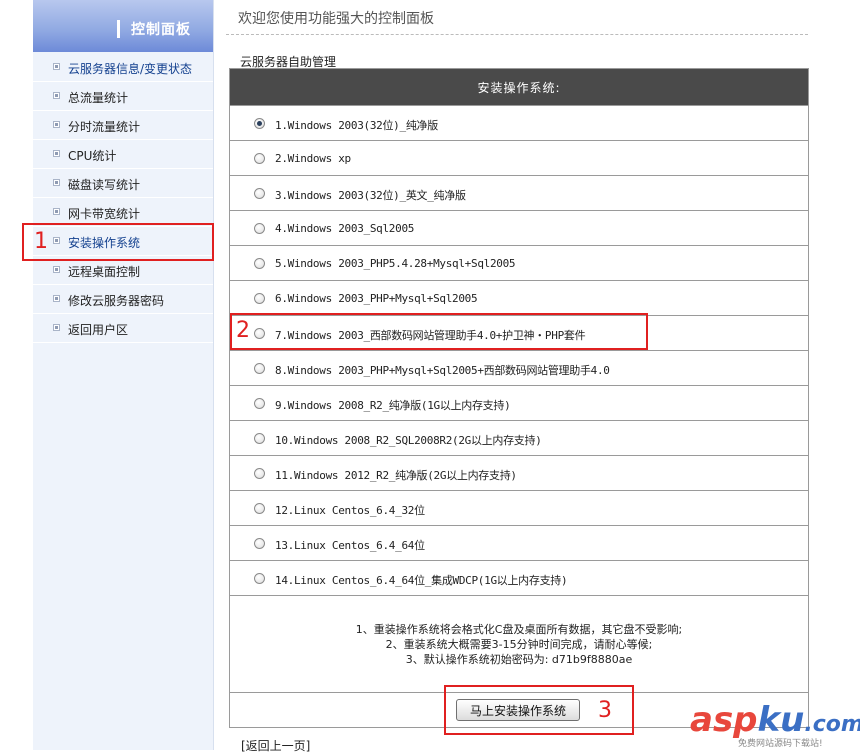  I want to click on watermark-subtext: 免费网站源码下载站!, so click(780, 744).